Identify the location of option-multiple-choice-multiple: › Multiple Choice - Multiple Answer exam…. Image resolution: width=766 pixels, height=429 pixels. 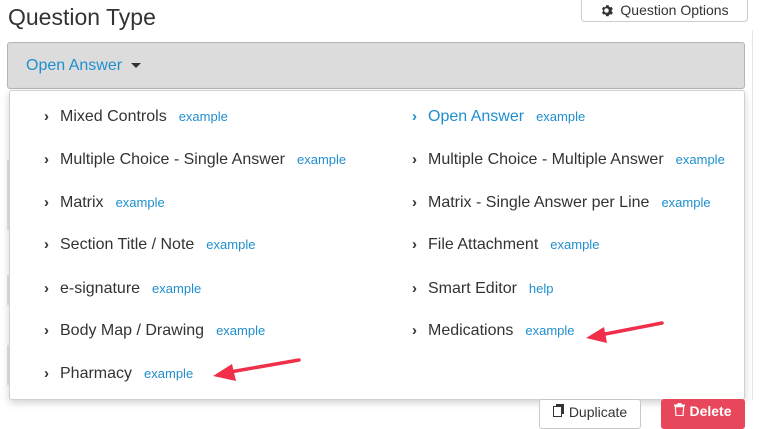
(568, 160).